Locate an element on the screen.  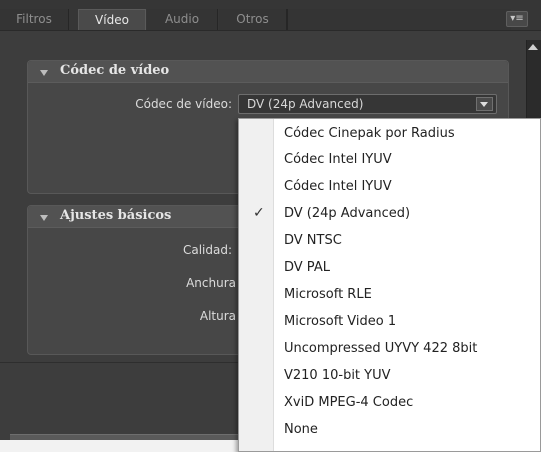
dropdown-item: Microsoft RLE is located at coordinates (389, 296).